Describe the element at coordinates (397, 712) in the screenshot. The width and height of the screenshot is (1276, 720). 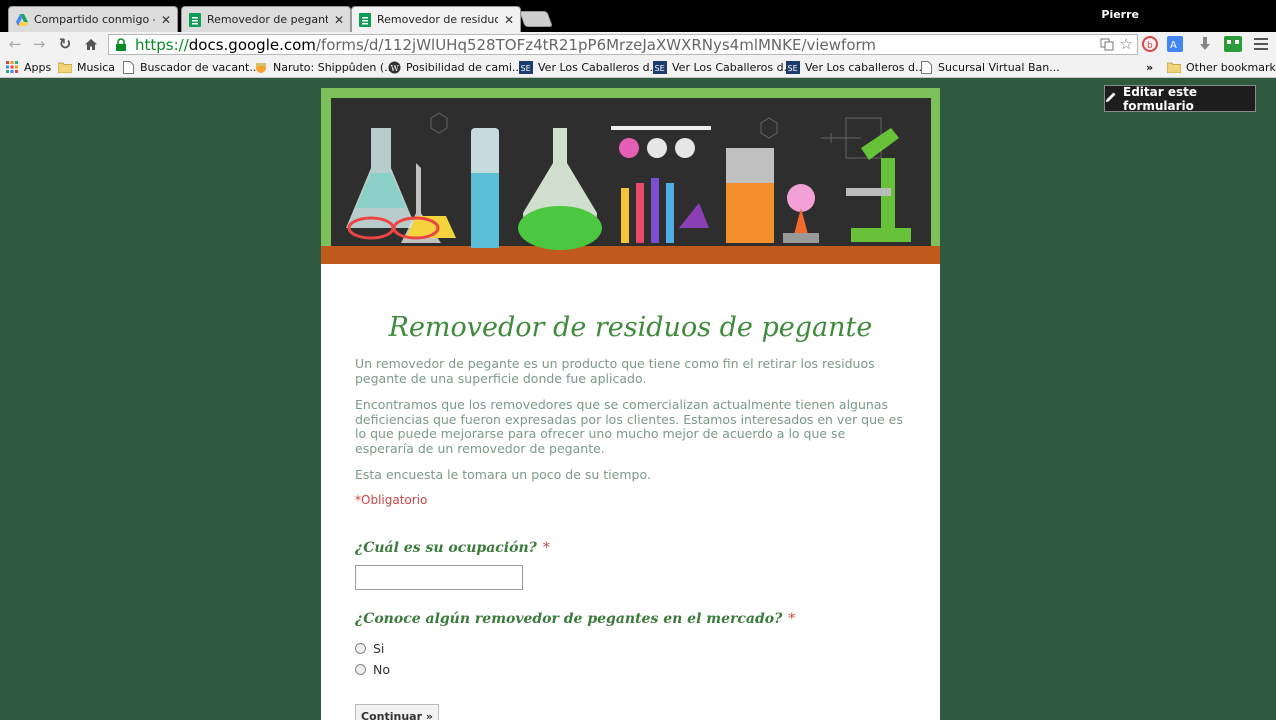
I see `continue-button: Continuar »` at that location.